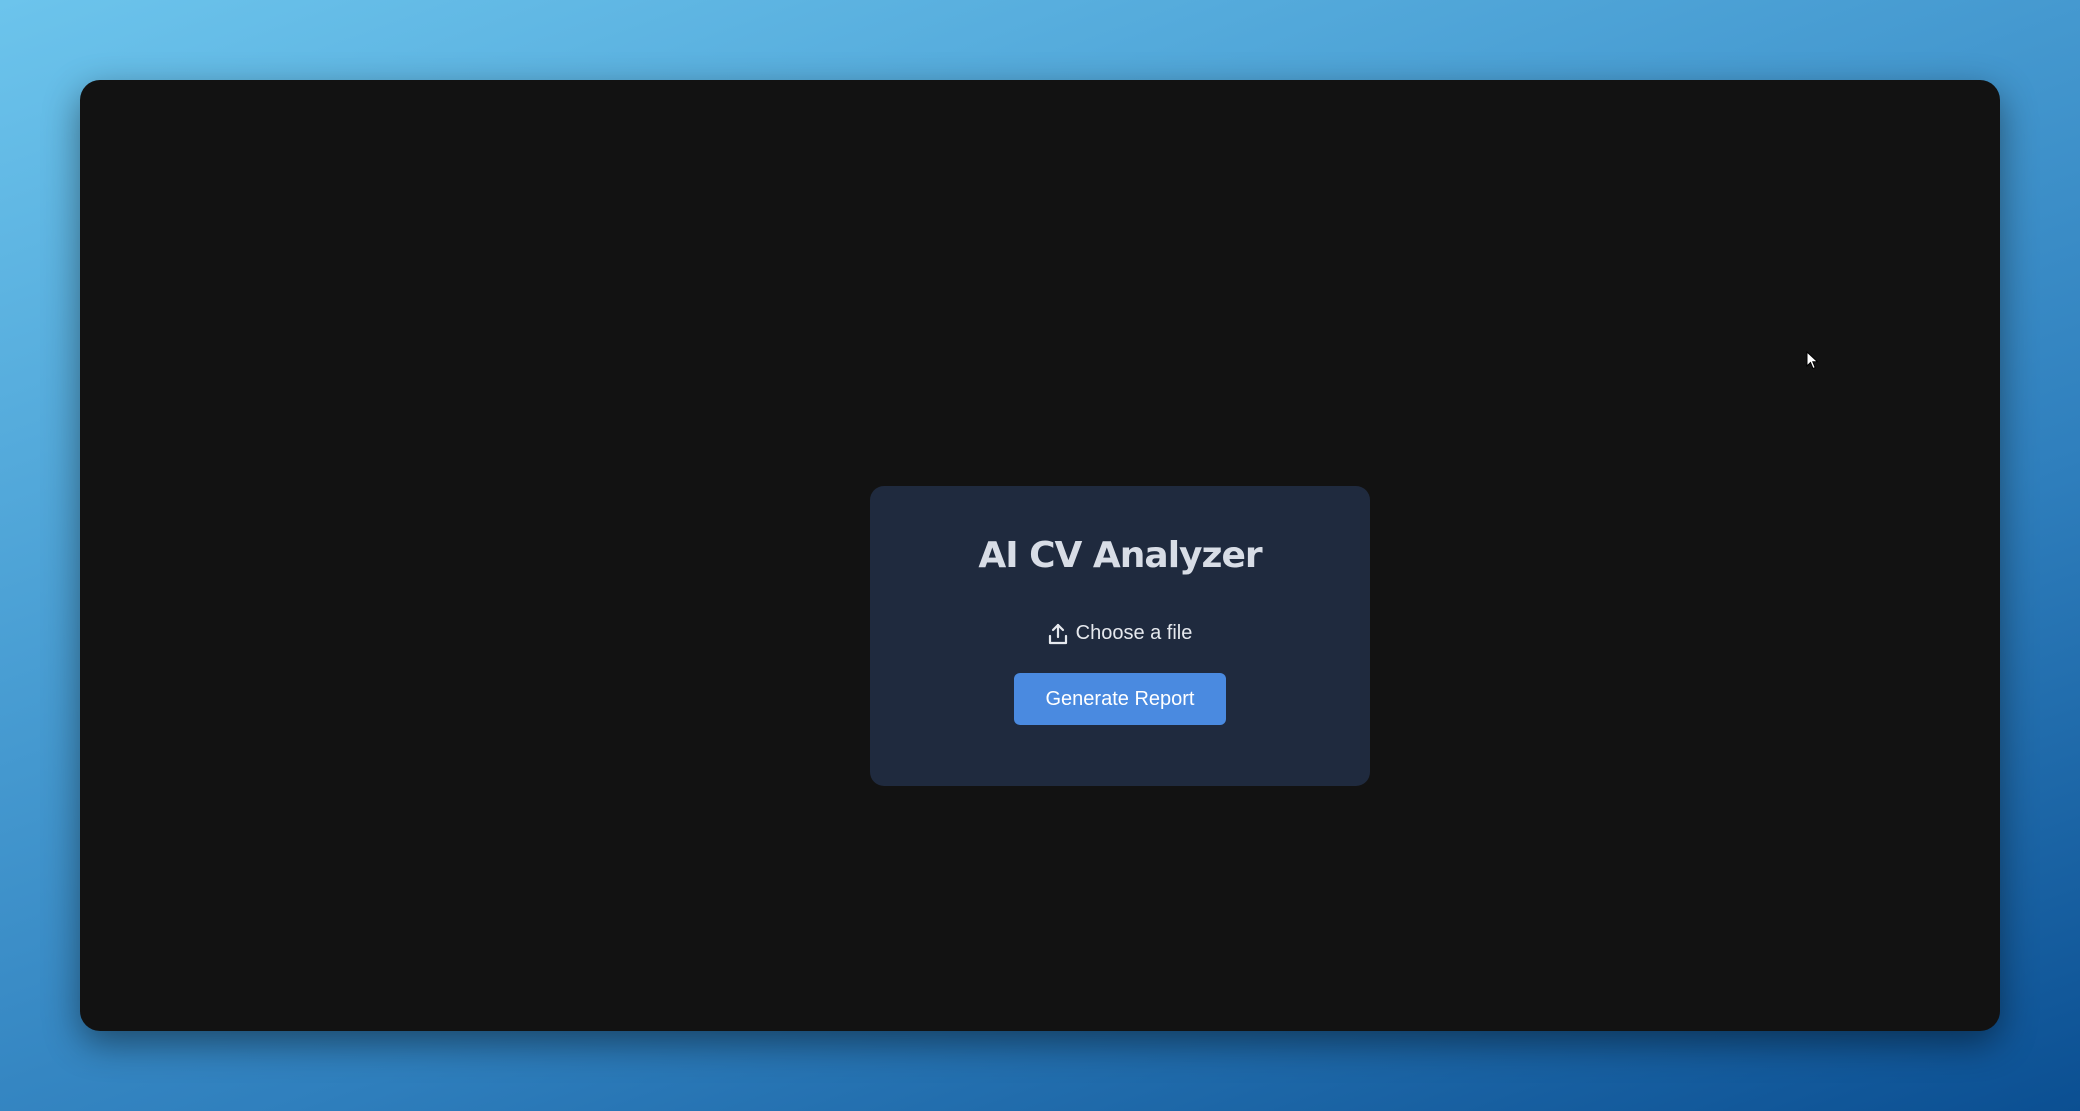 The image size is (2080, 1111). Describe the element at coordinates (1134, 633) in the screenshot. I see `choose-file-label: Choose a file` at that location.